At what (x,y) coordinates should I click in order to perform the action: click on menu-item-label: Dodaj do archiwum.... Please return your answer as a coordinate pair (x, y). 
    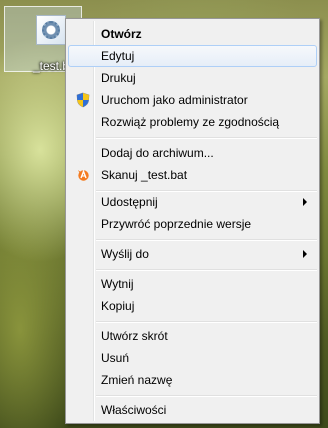
    Looking at the image, I should click on (157, 153).